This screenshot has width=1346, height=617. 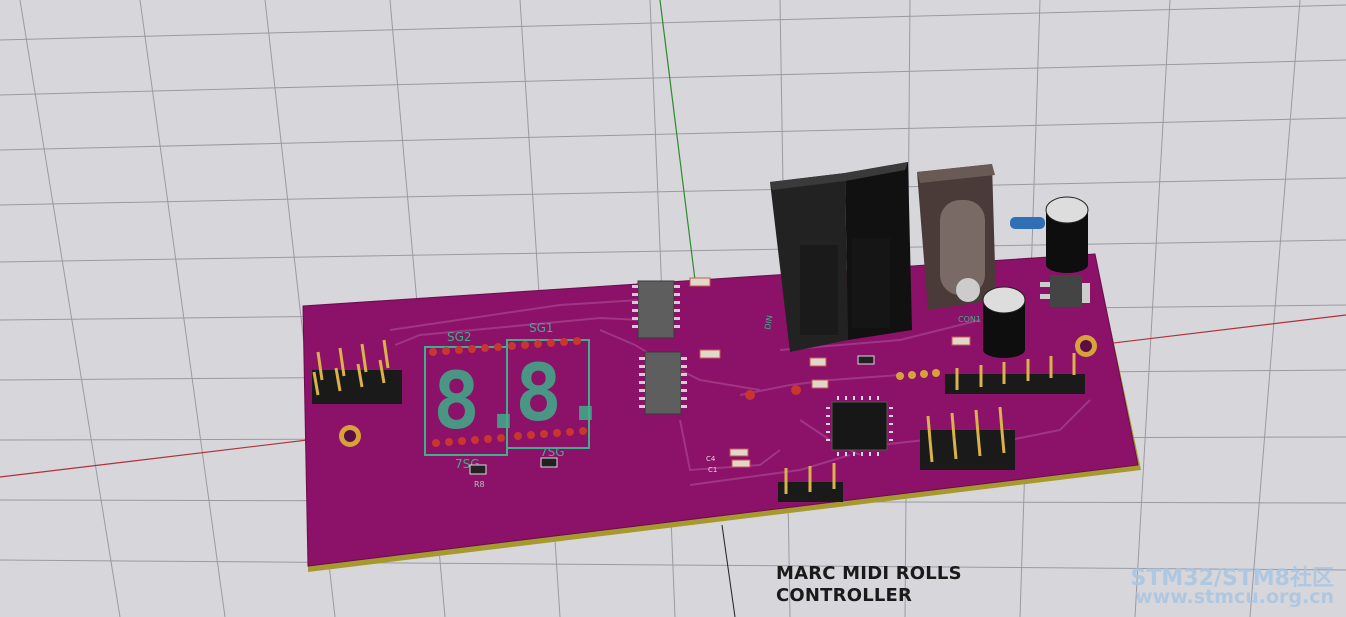 What do you see at coordinates (969, 319) in the screenshot?
I see `con1-label: CON1` at bounding box center [969, 319].